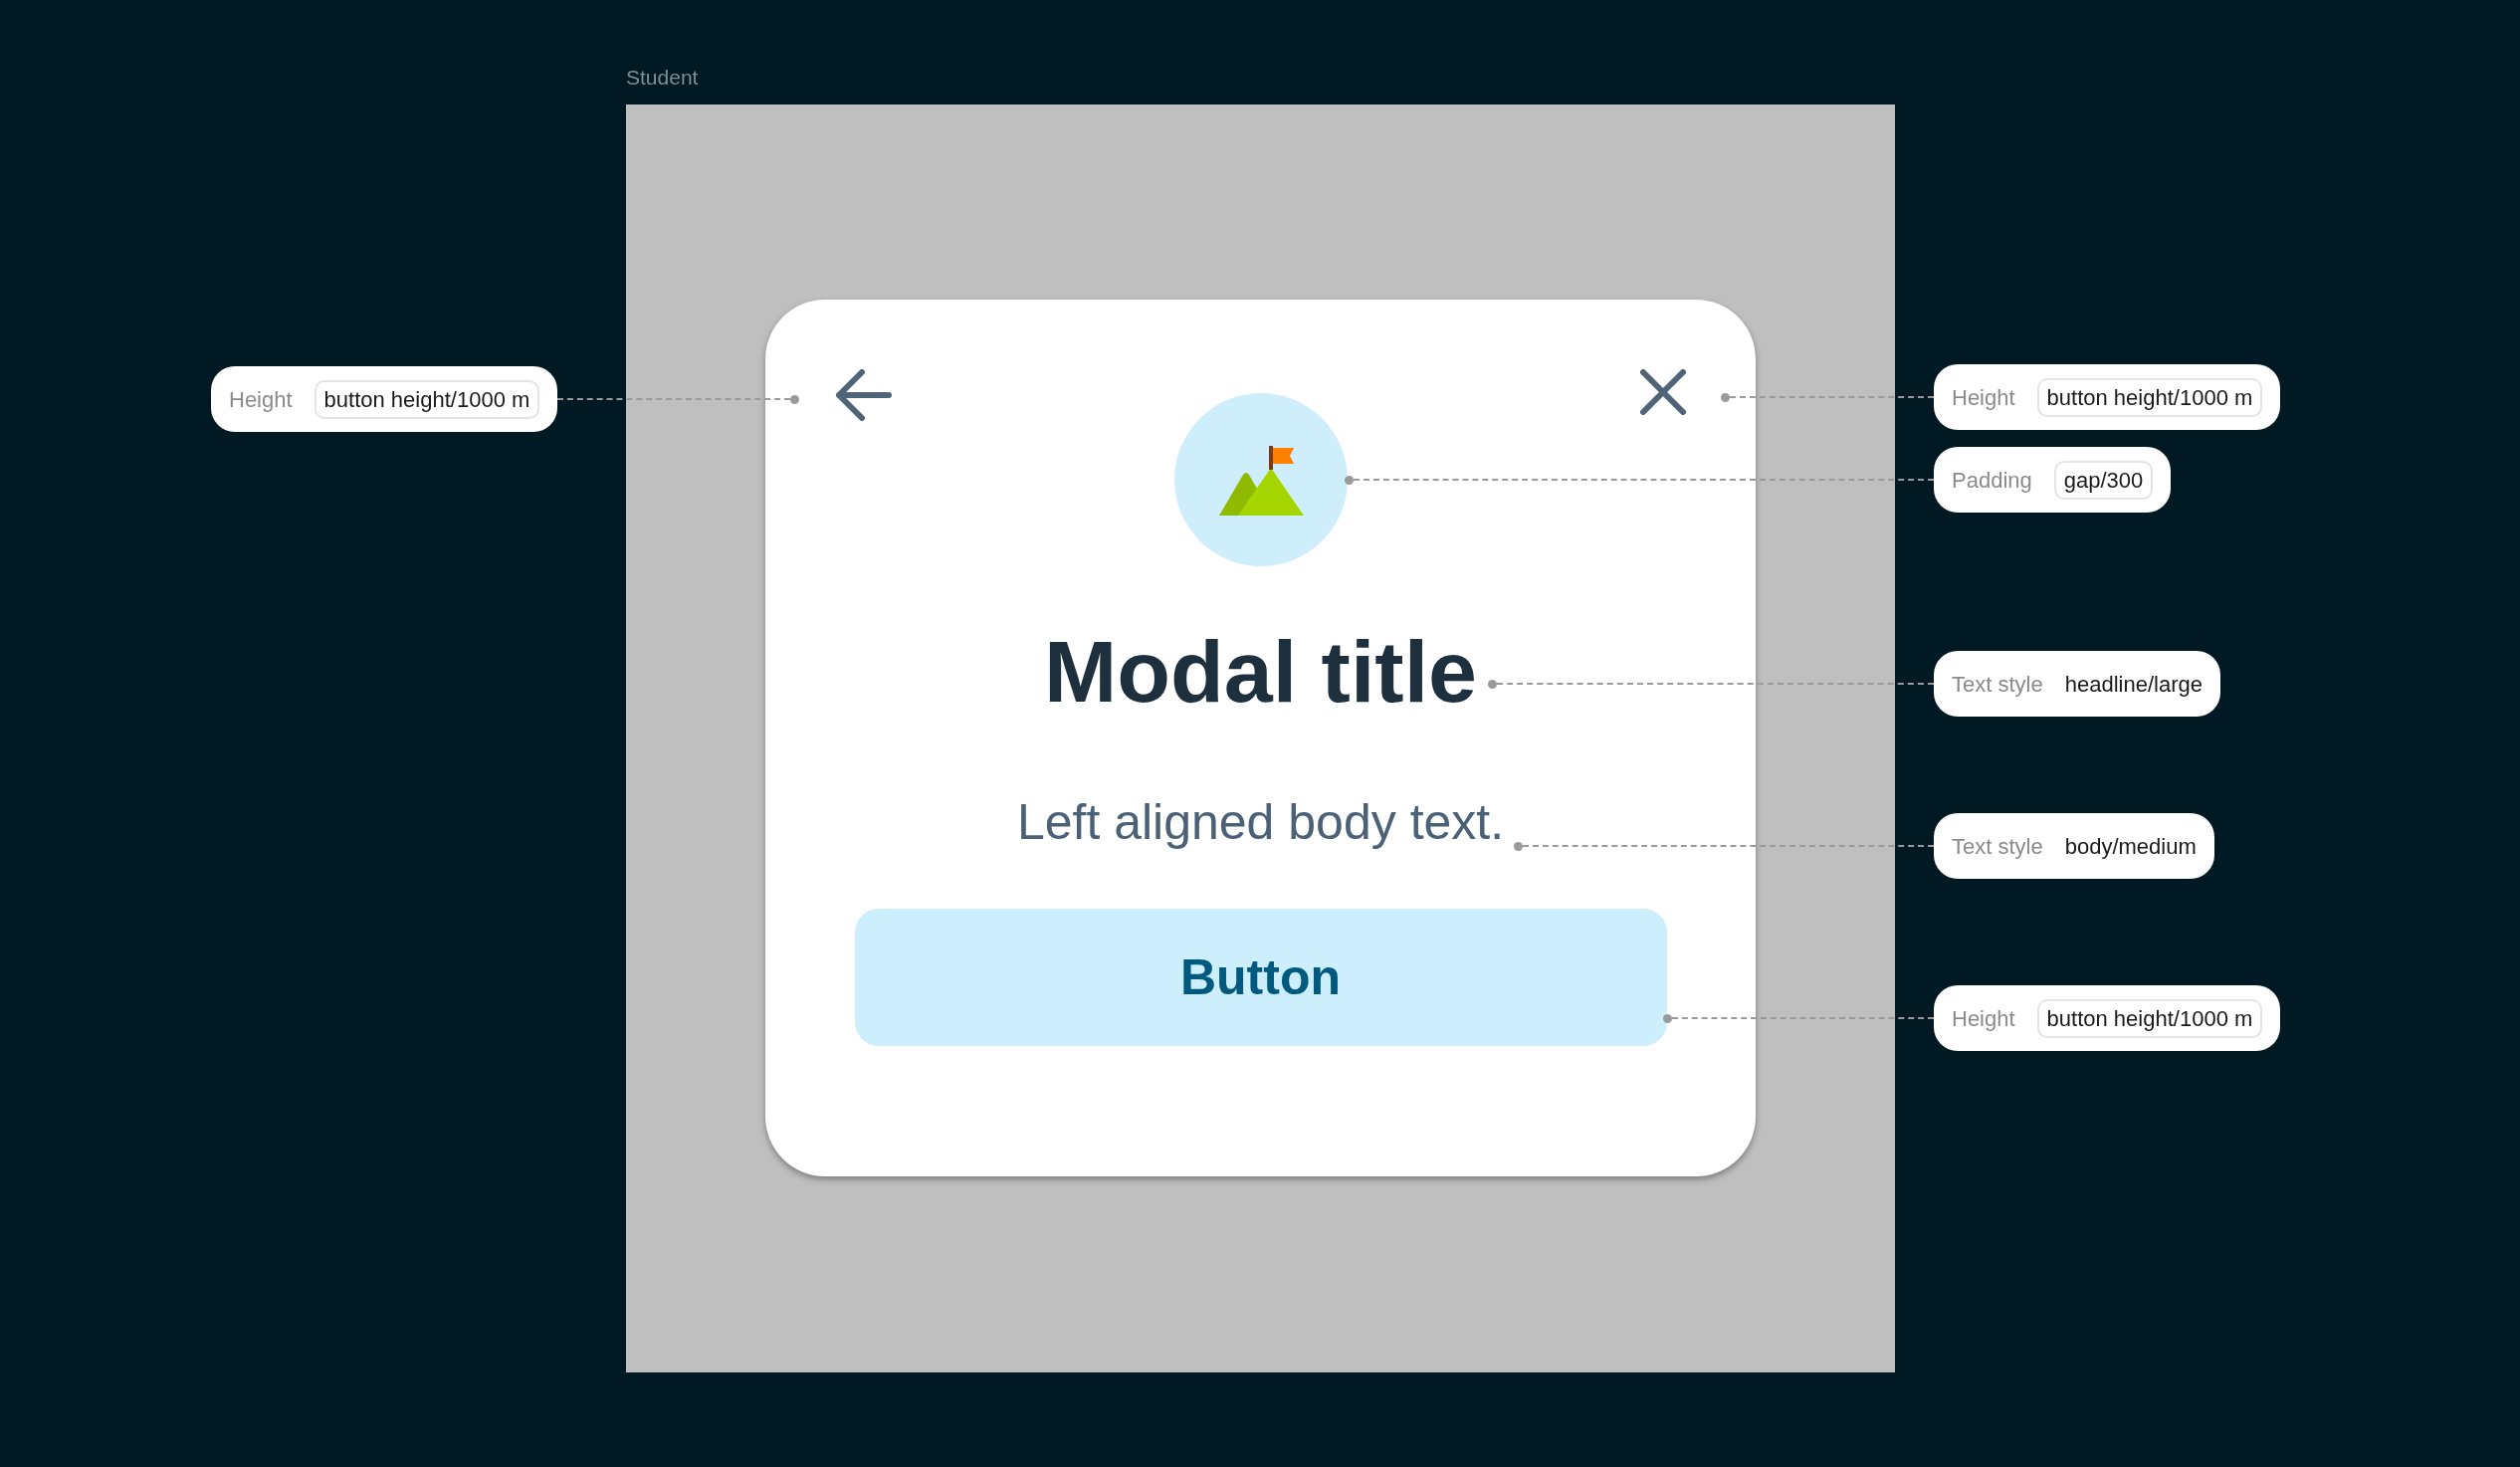 This screenshot has height=1467, width=2520. Describe the element at coordinates (1992, 480) in the screenshot. I see `annotation-label: Padding` at that location.